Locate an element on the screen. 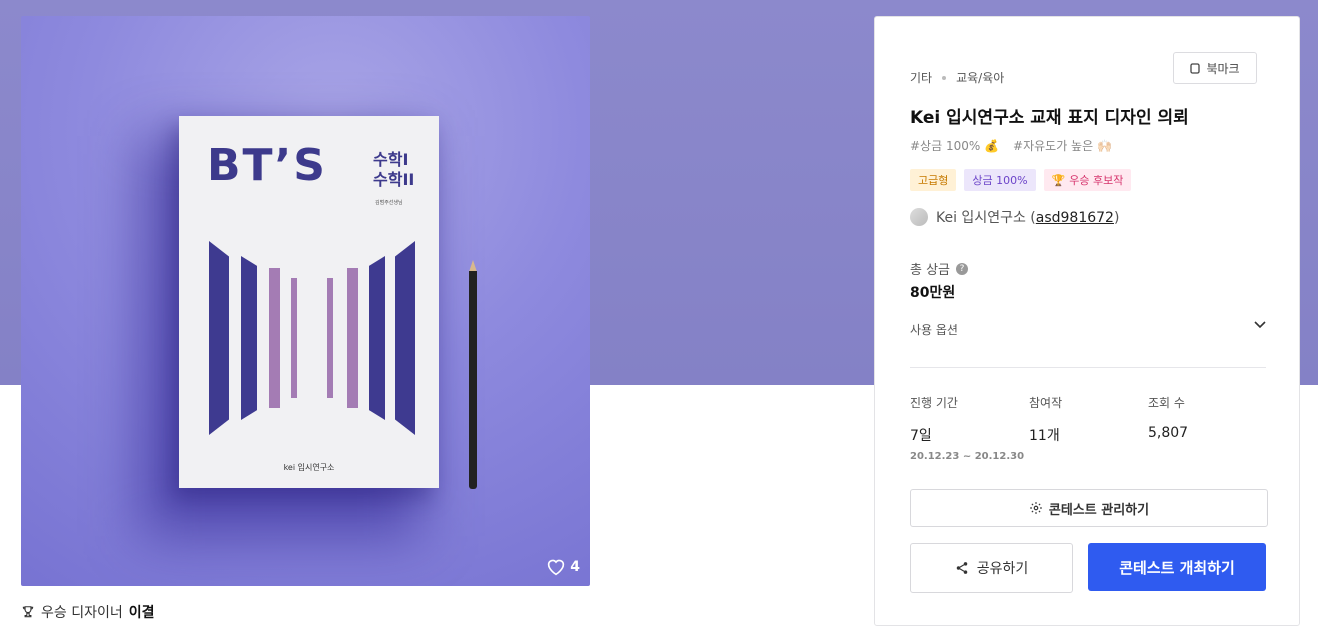 The image size is (1318, 630). gear-icon is located at coordinates (1036, 508).